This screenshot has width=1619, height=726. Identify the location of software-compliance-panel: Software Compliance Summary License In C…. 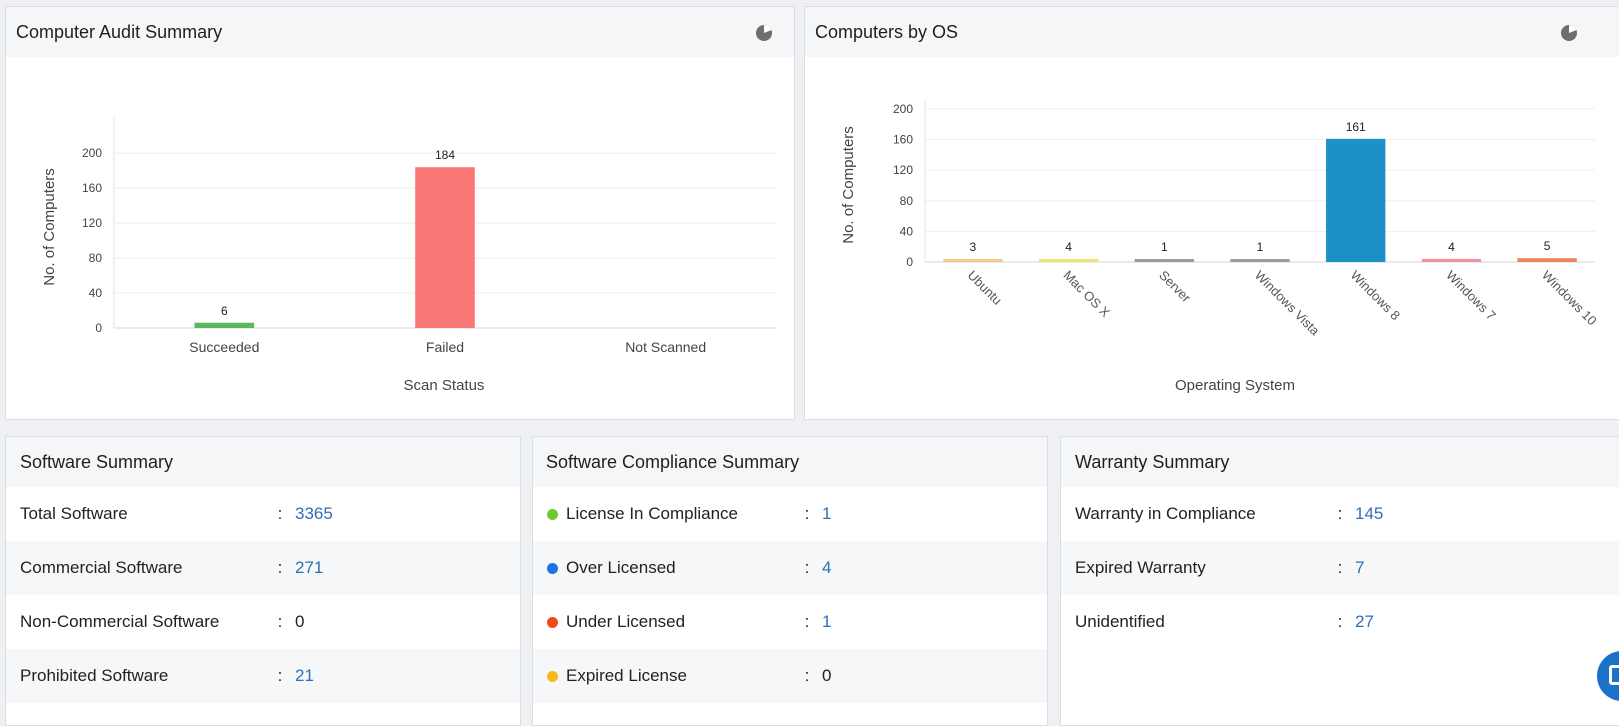
(790, 581).